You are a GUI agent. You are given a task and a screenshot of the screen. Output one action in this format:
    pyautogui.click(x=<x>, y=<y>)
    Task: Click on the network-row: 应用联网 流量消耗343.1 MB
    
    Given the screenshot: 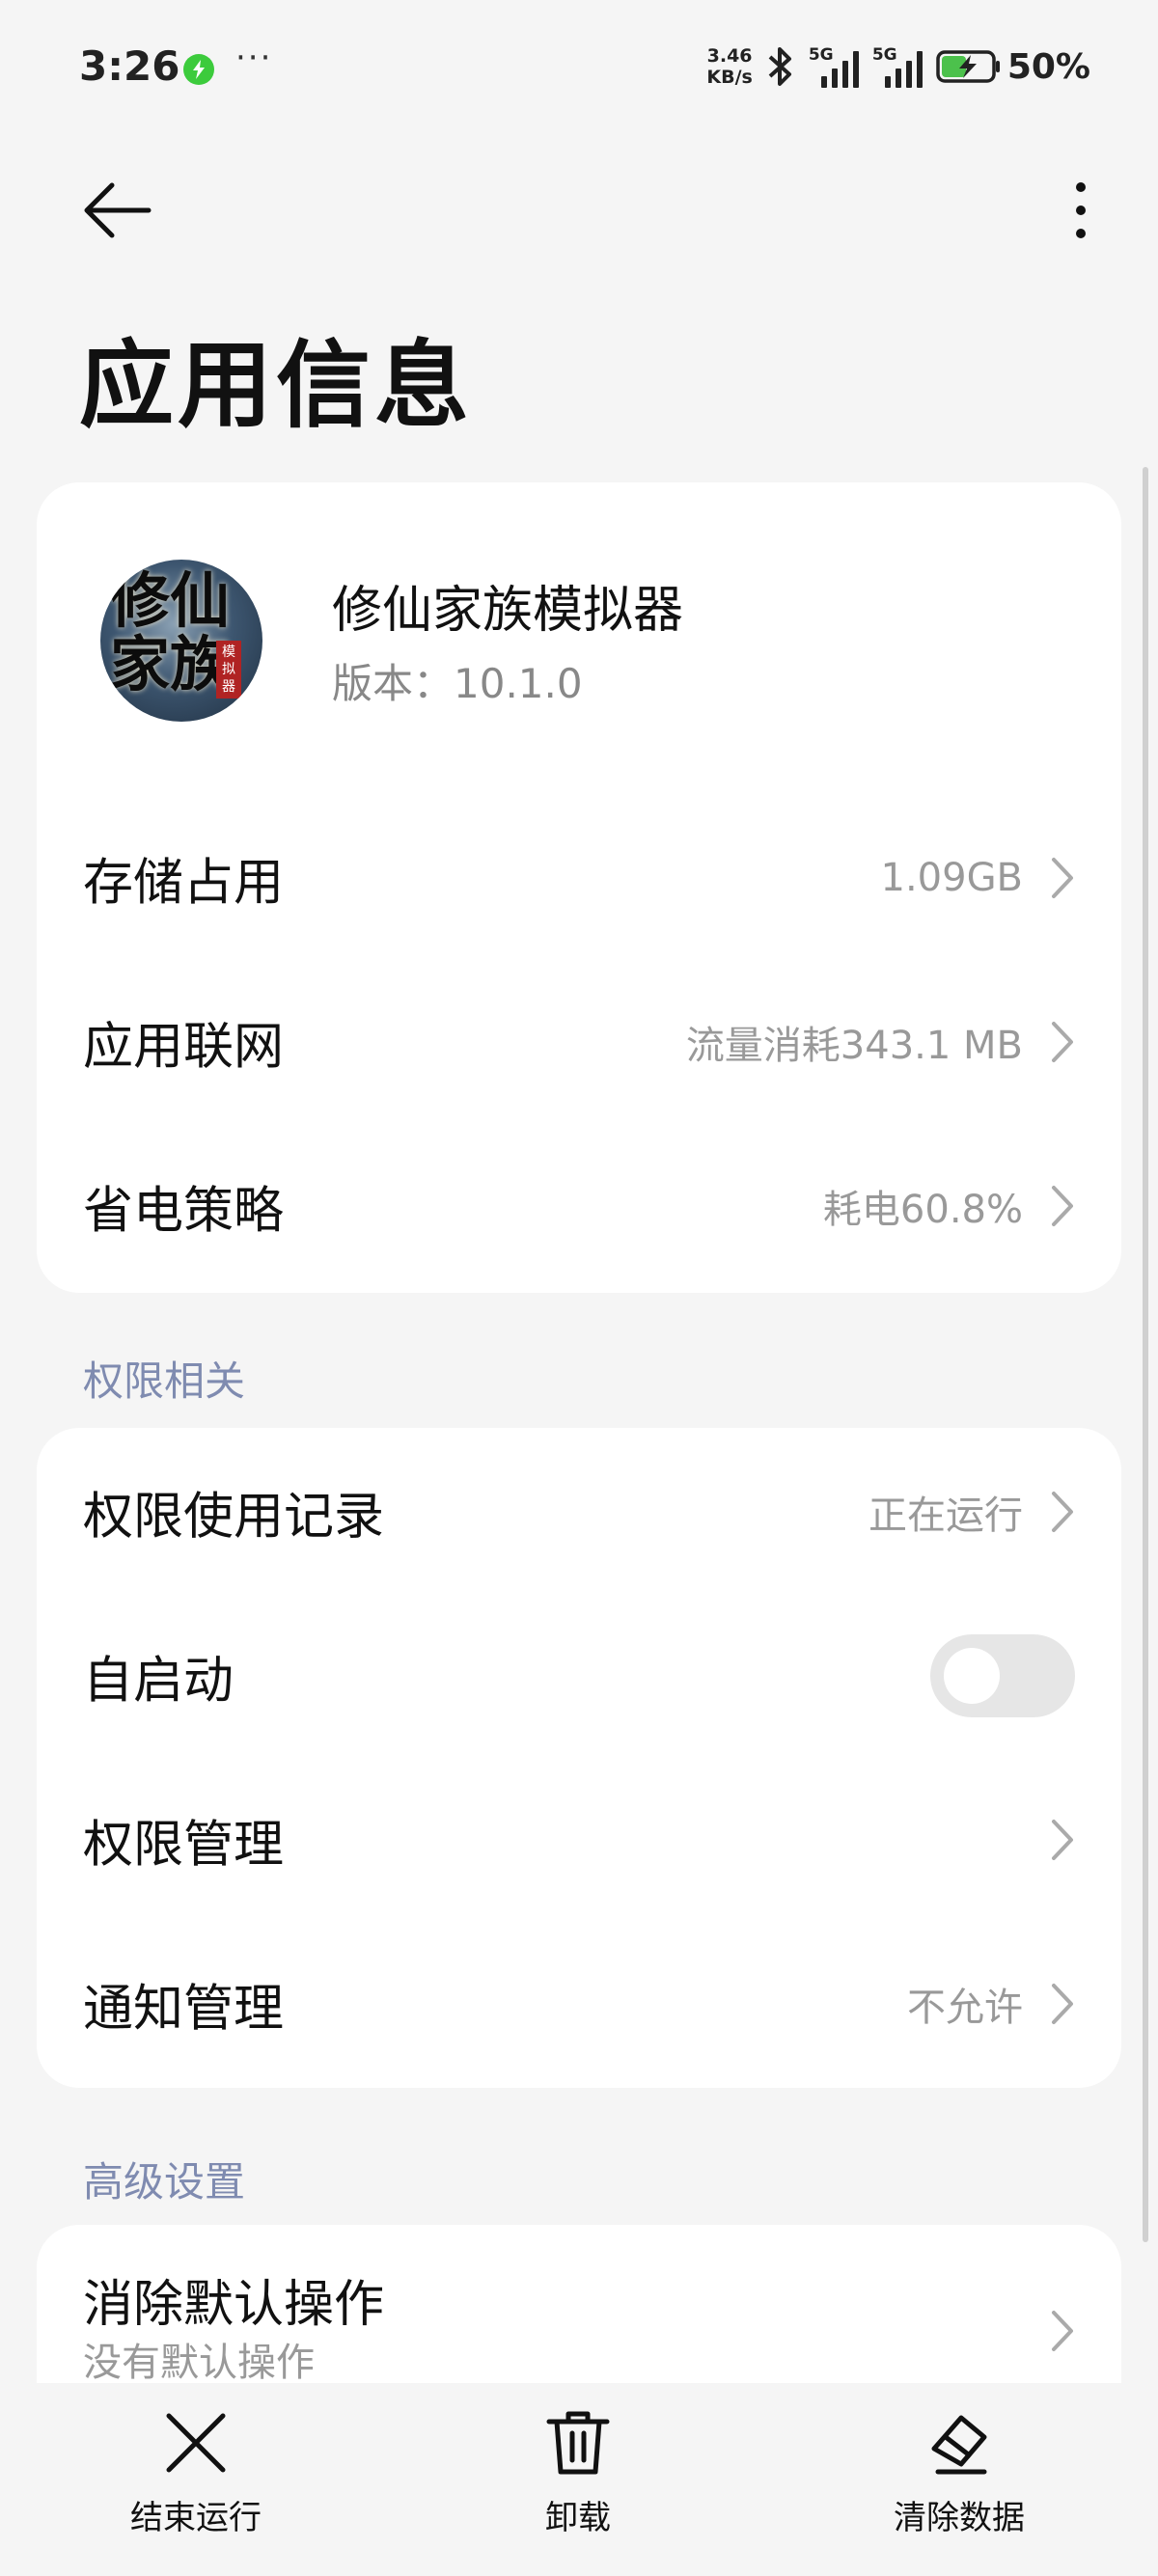 What is the action you would take?
    pyautogui.click(x=579, y=1042)
    